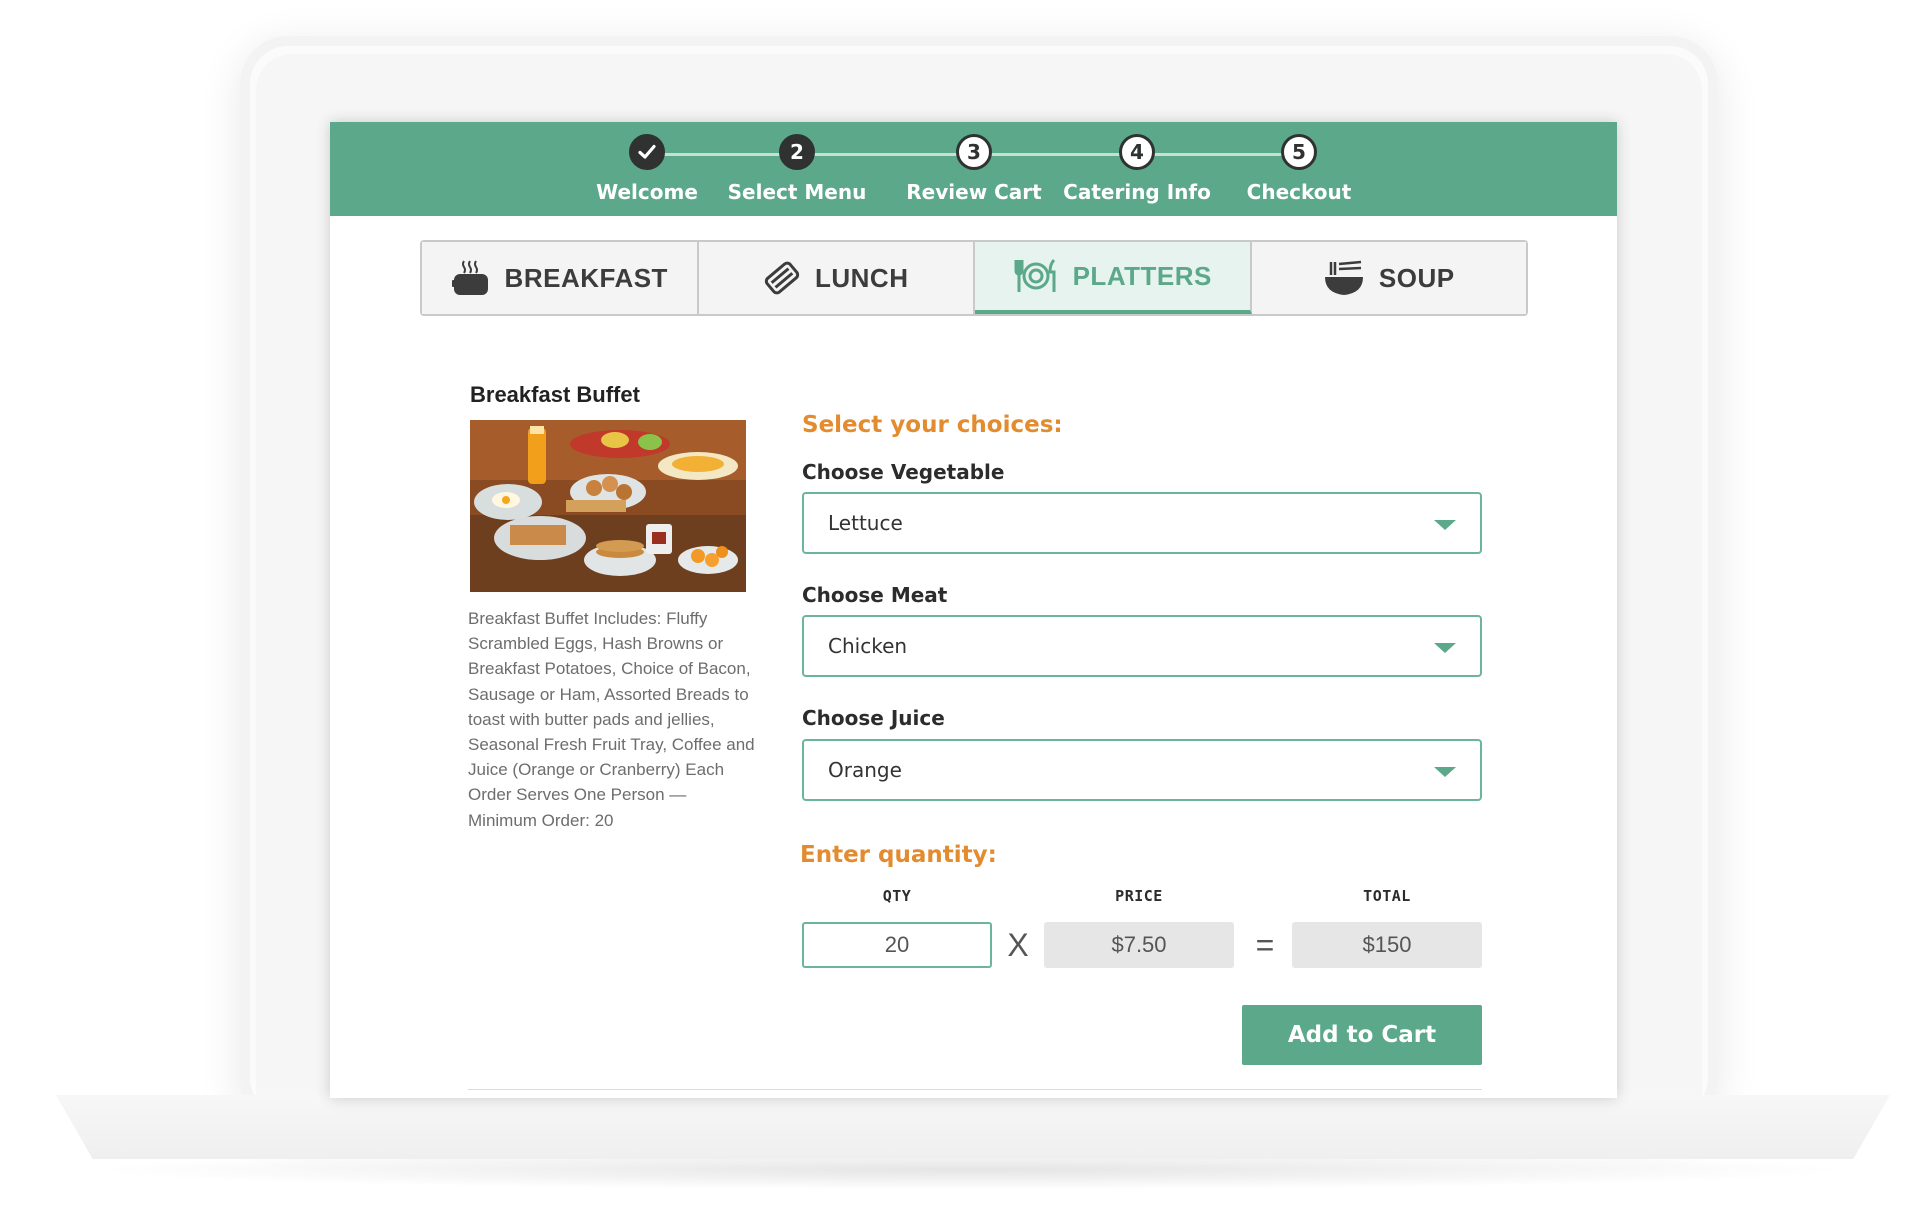 This screenshot has height=1214, width=1922. What do you see at coordinates (608, 506) in the screenshot?
I see `breakfast-buffet-photo` at bounding box center [608, 506].